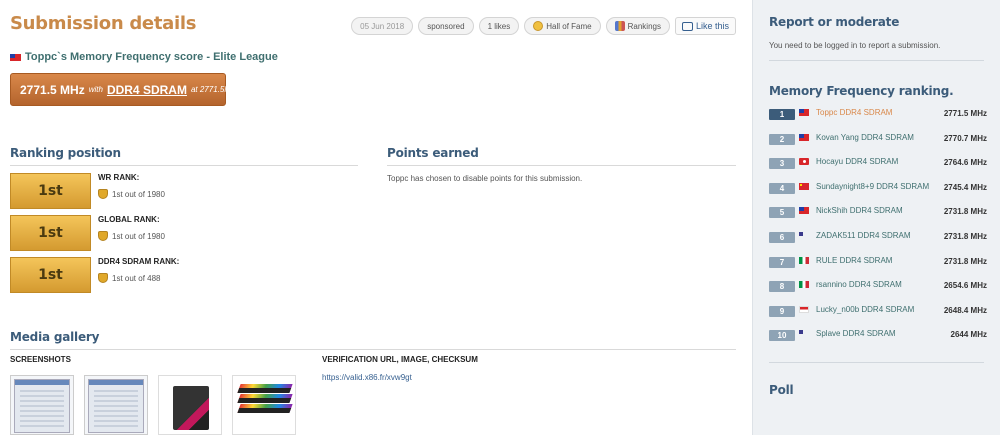 The image size is (1000, 435). I want to click on ranking-position: 1, so click(782, 114).